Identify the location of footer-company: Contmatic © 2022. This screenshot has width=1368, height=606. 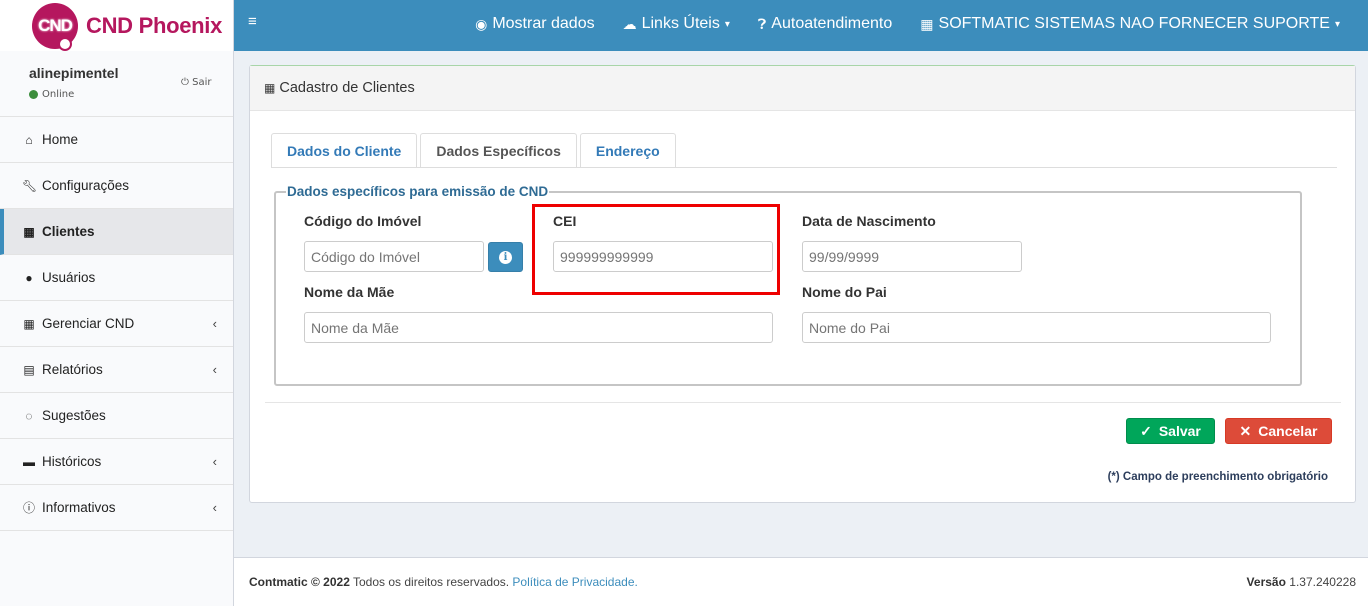
(299, 582).